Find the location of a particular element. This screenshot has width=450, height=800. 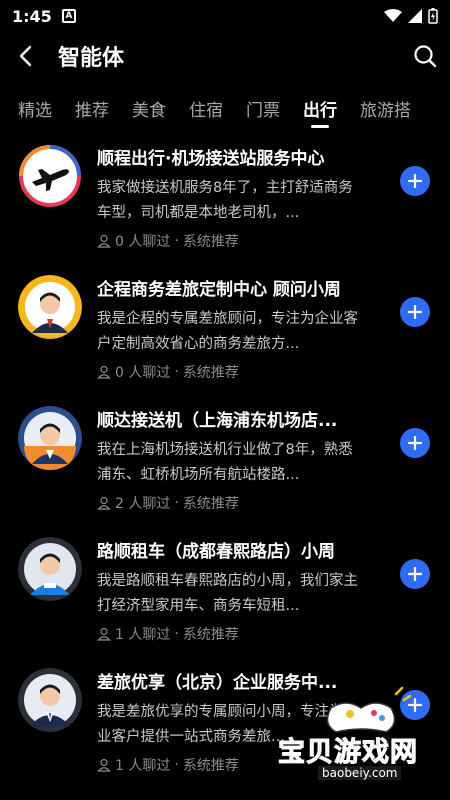

agent-meta: 2 人聊过 · 系统推荐 is located at coordinates (168, 503).